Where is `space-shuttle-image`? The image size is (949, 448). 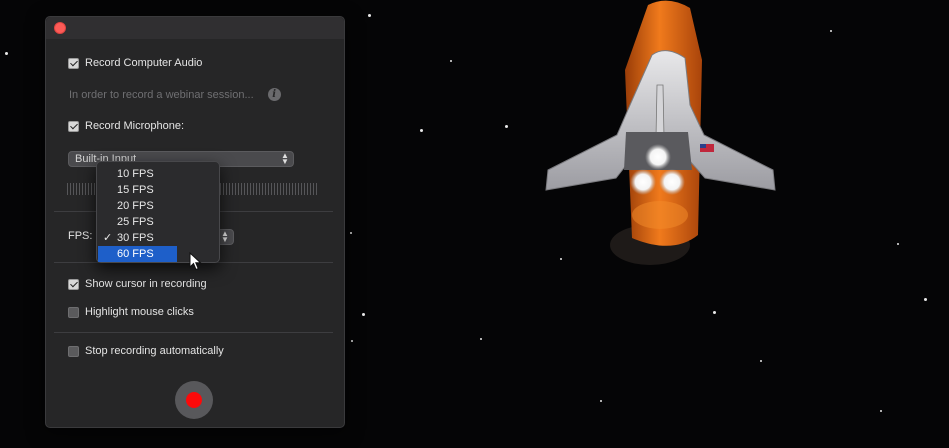 space-shuttle-image is located at coordinates (660, 132).